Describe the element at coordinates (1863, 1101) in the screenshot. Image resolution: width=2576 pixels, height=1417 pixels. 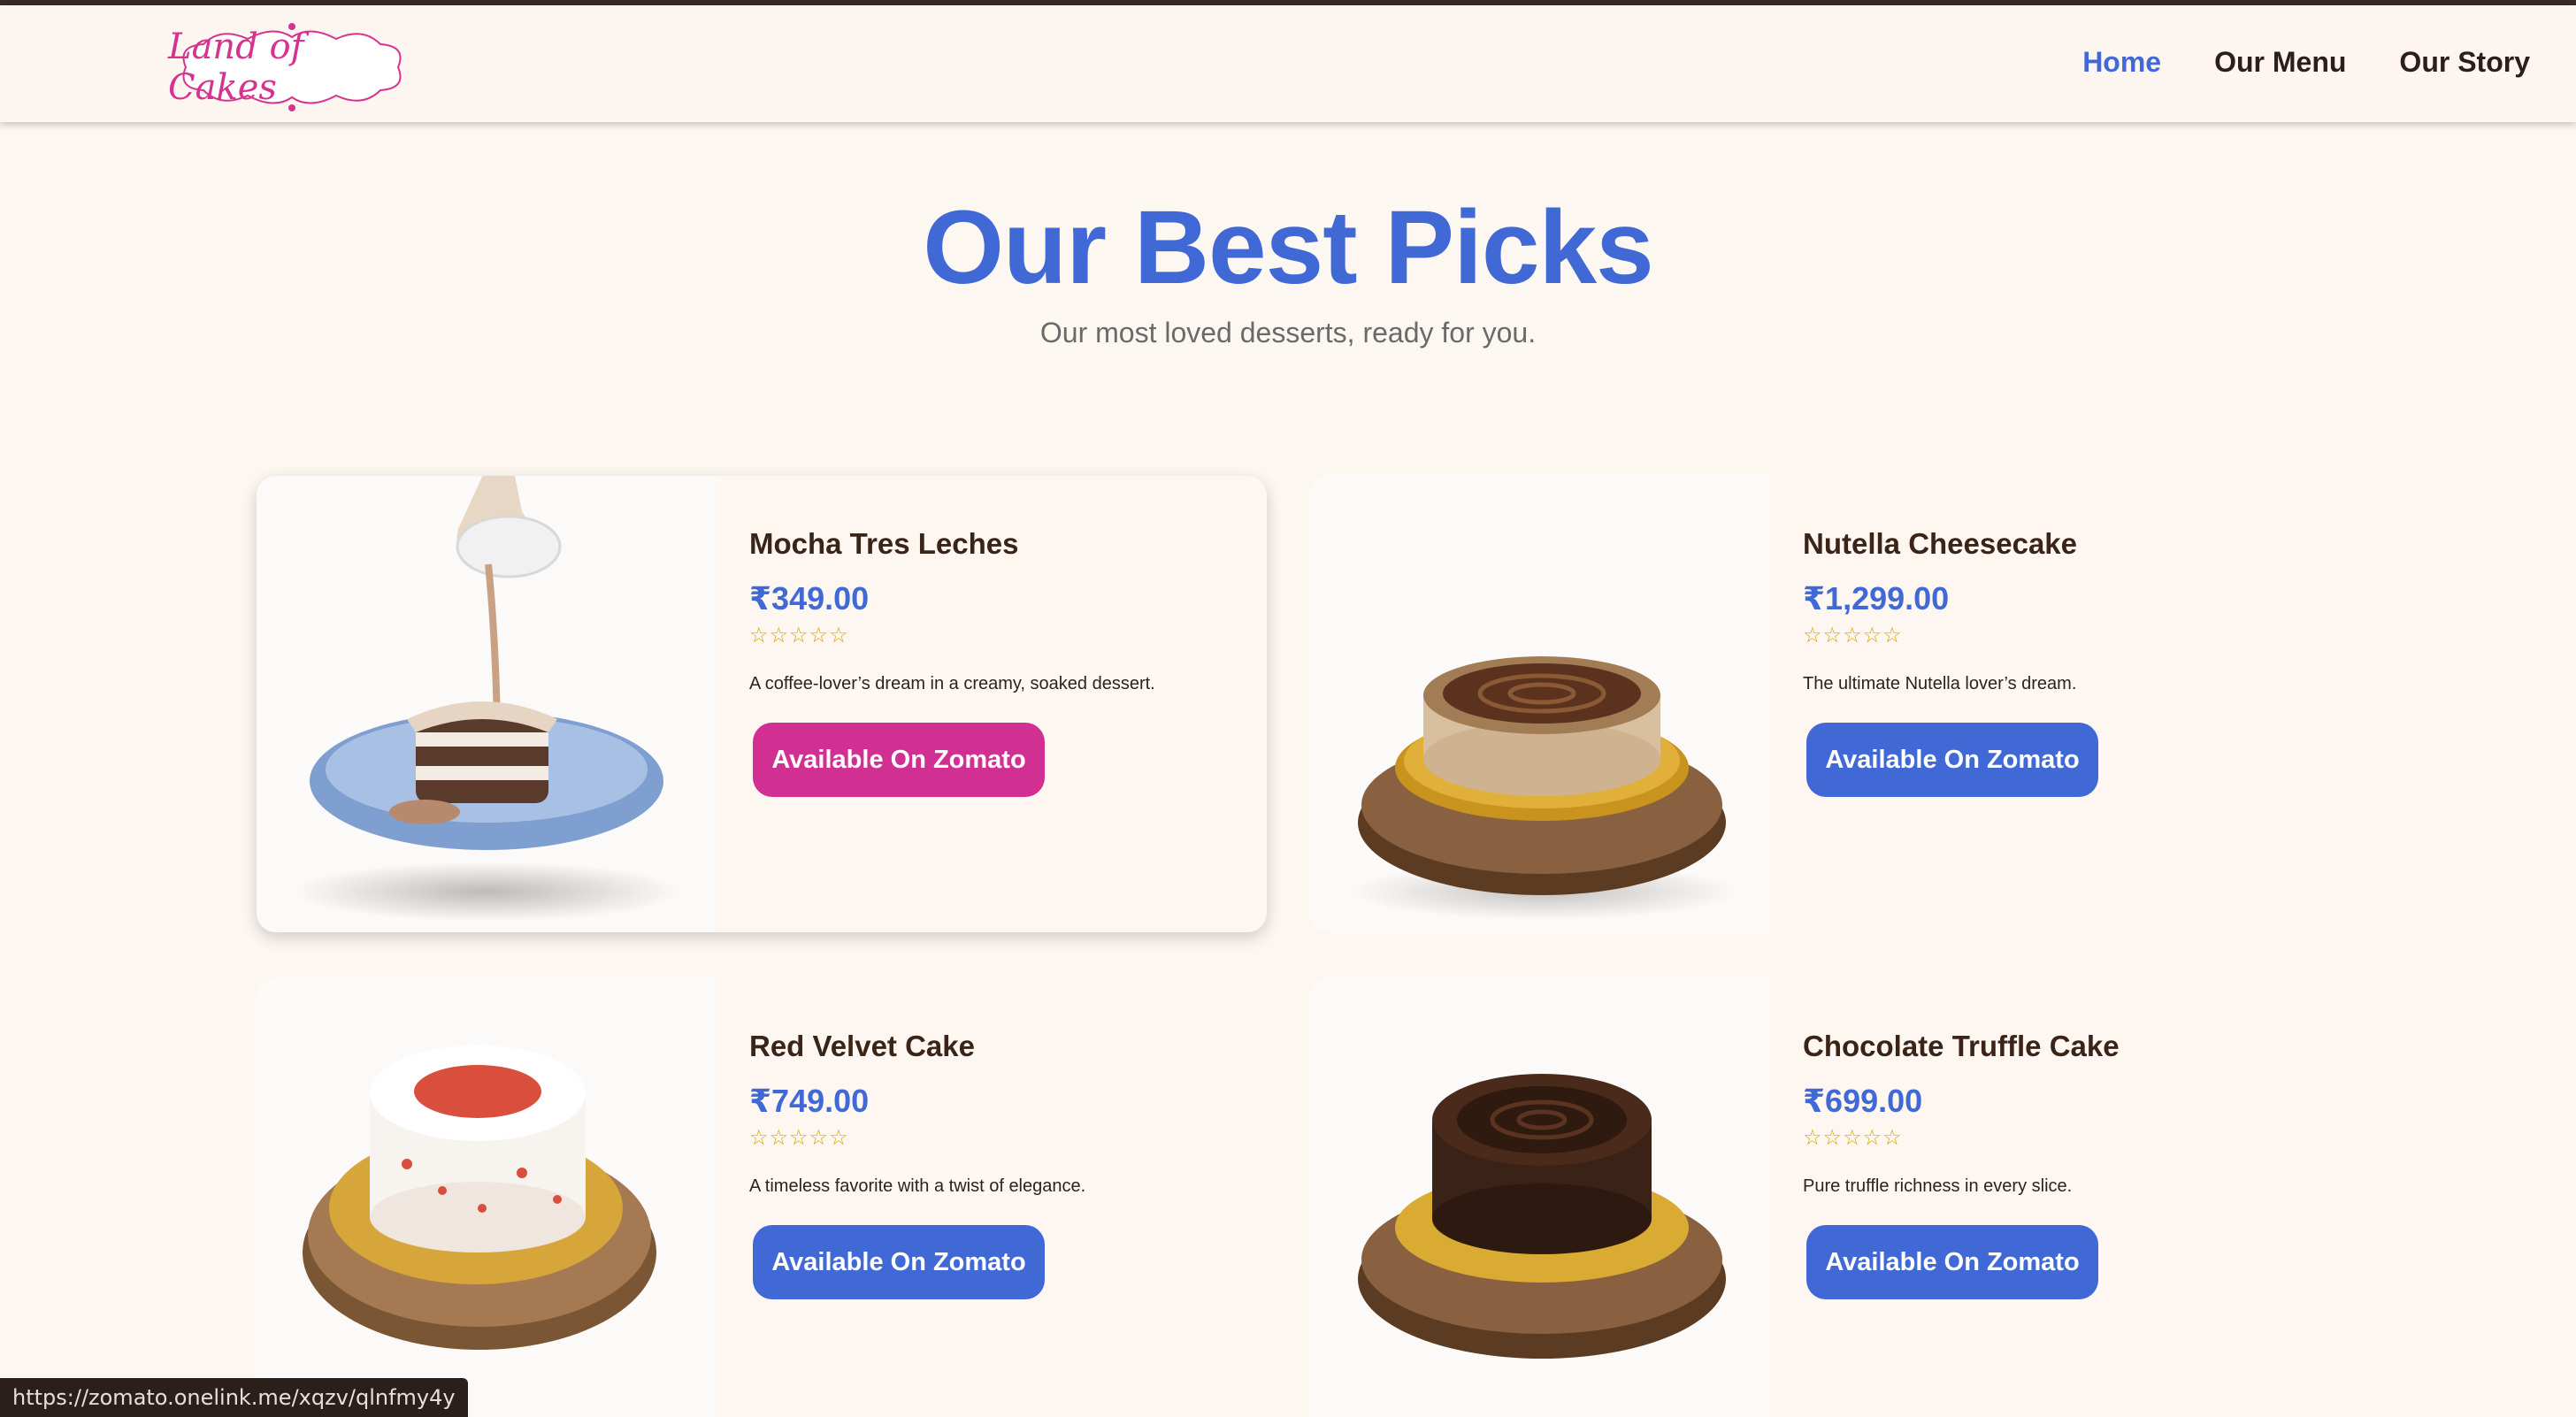
I see `product-price: ₹699.00` at that location.